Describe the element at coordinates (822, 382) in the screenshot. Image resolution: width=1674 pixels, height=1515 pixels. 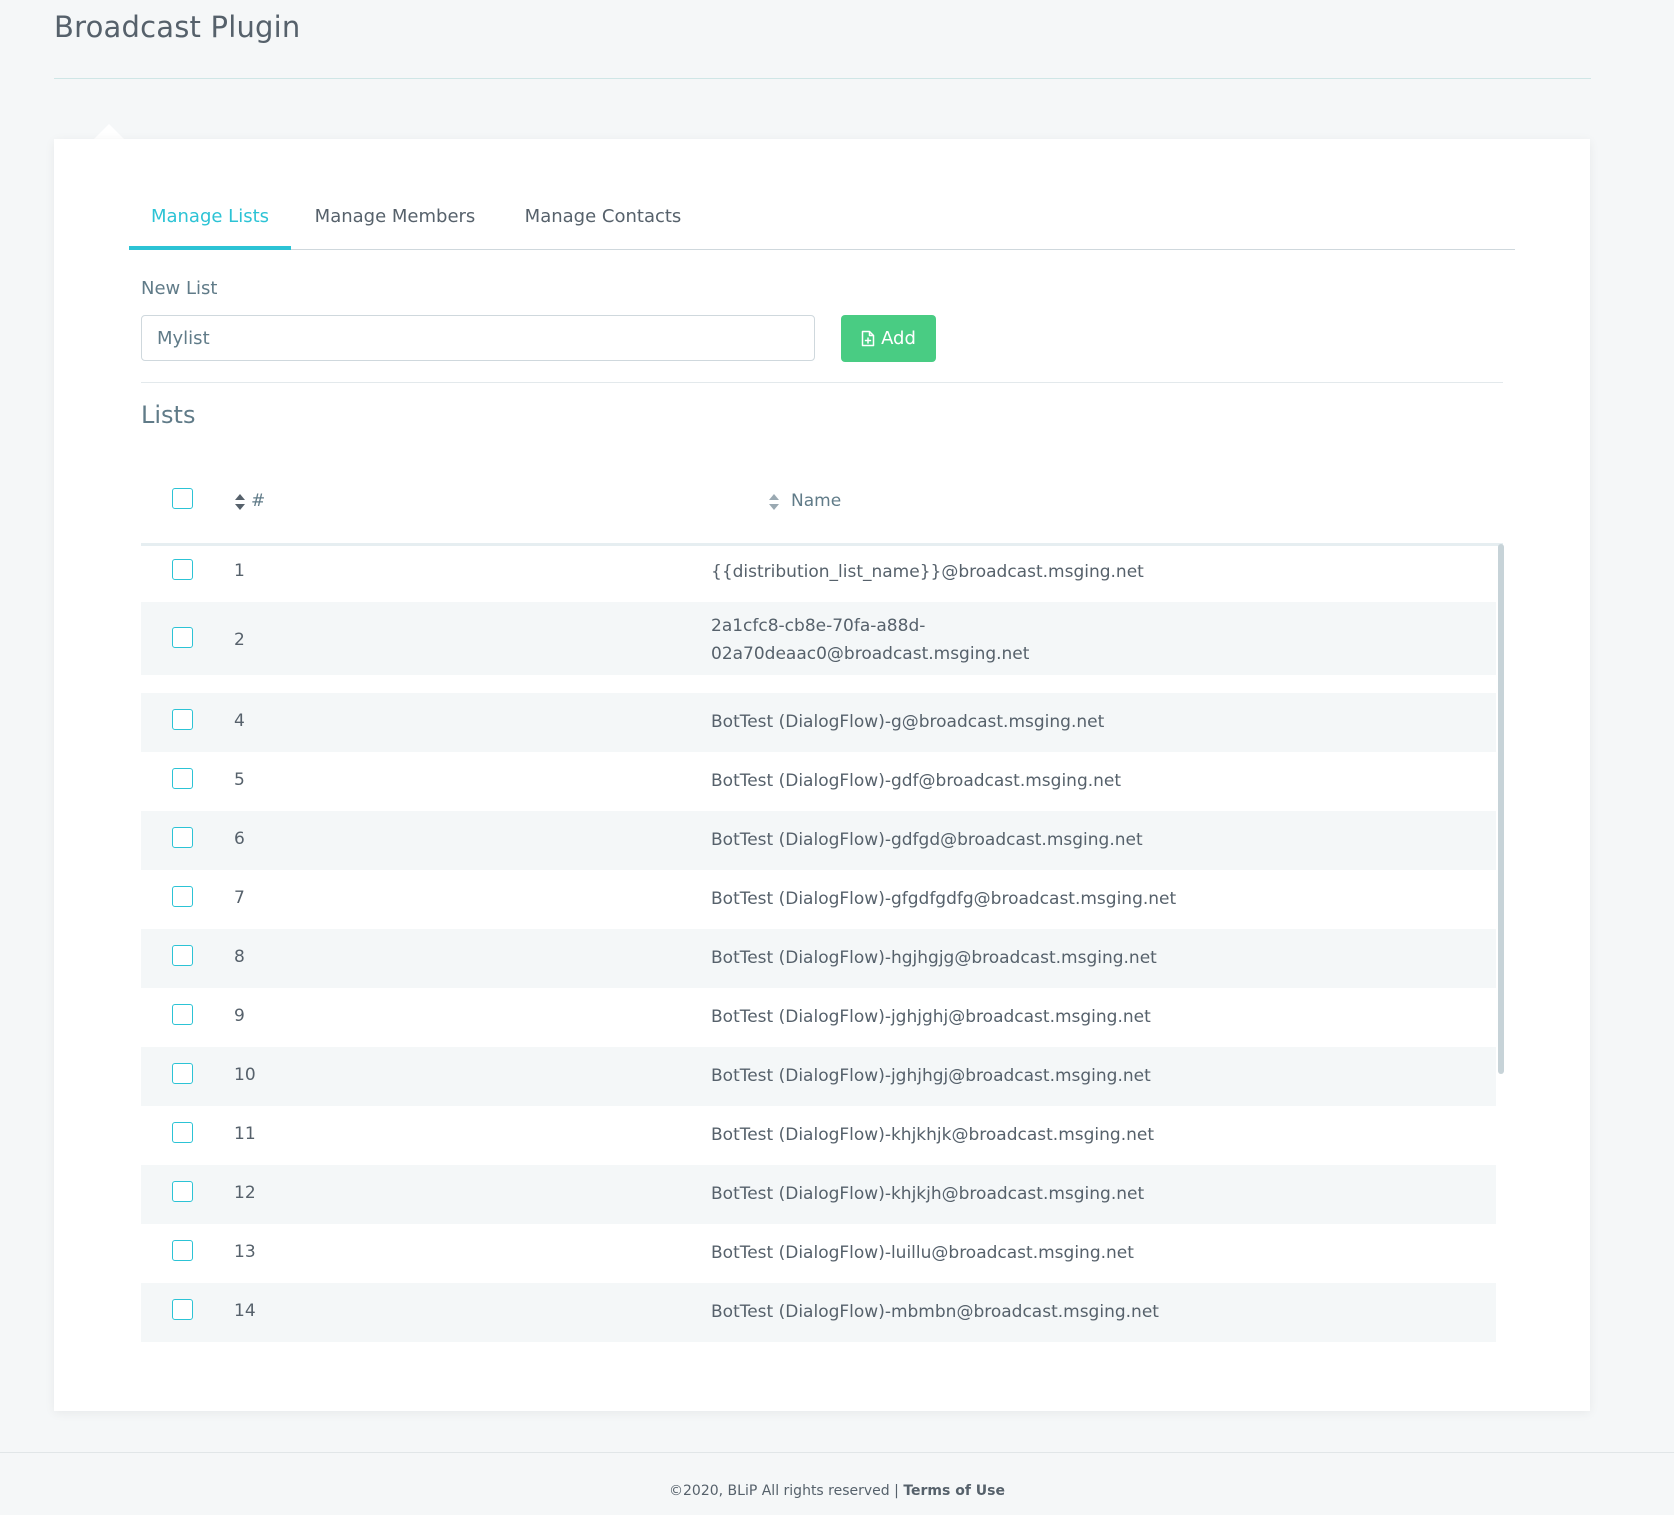
I see `section-divider` at that location.